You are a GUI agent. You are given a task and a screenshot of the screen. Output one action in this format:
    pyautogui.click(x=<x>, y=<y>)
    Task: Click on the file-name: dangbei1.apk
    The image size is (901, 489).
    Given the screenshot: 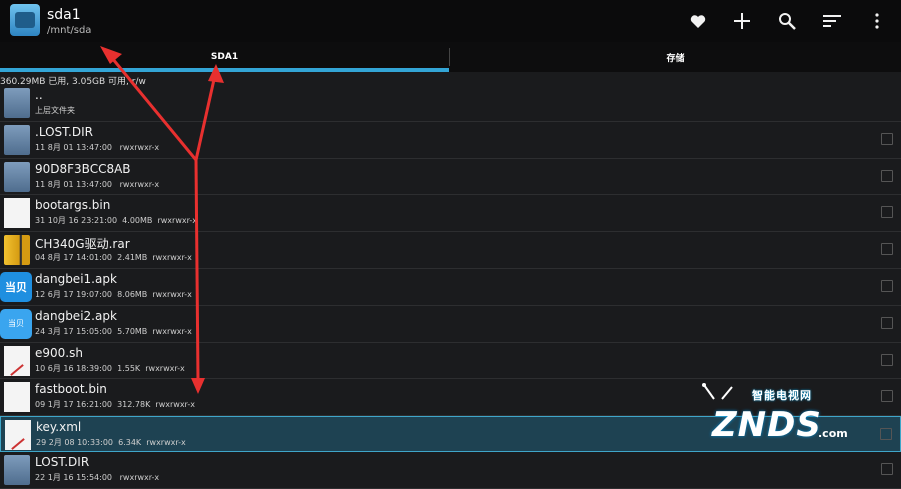 What is the action you would take?
    pyautogui.click(x=76, y=278)
    